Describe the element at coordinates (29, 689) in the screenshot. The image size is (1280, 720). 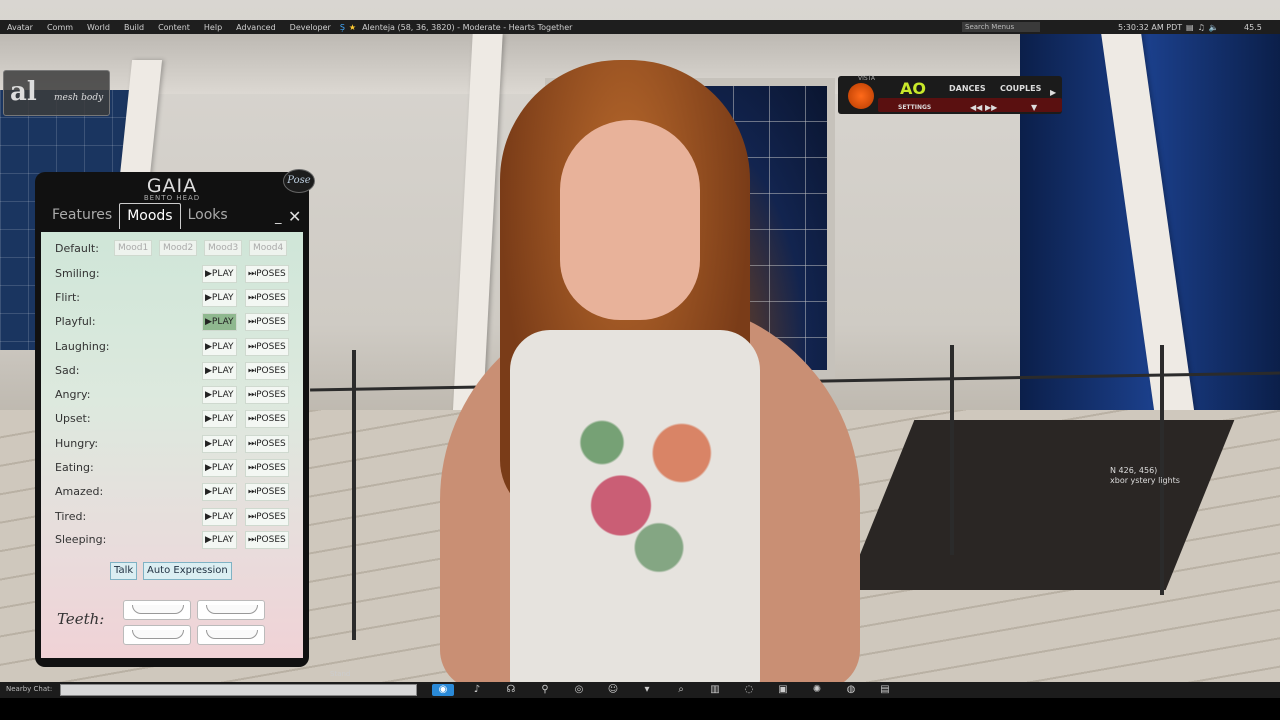
I see `nearby-chat-label: Nearby Chat:` at that location.